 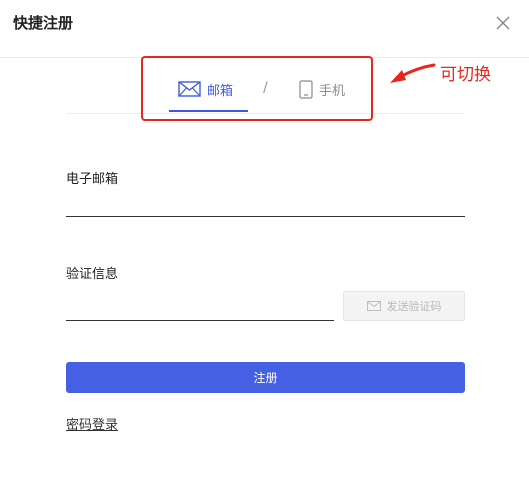 What do you see at coordinates (413, 73) in the screenshot?
I see `annotation-arrow` at bounding box center [413, 73].